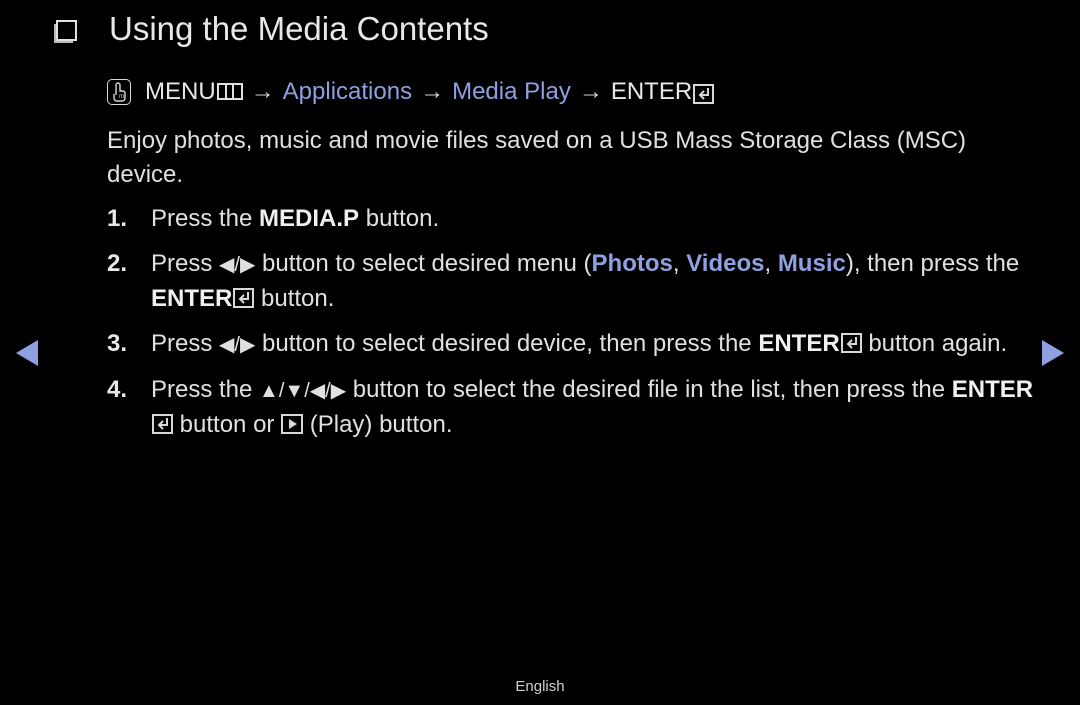  I want to click on step-text: (Play) button., so click(378, 424).